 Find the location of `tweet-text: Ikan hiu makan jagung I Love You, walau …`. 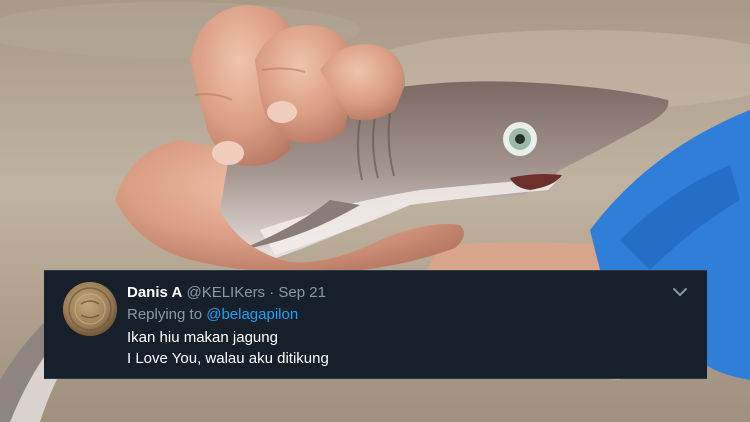

tweet-text: Ikan hiu makan jagung I Love You, walau … is located at coordinates (228, 348).